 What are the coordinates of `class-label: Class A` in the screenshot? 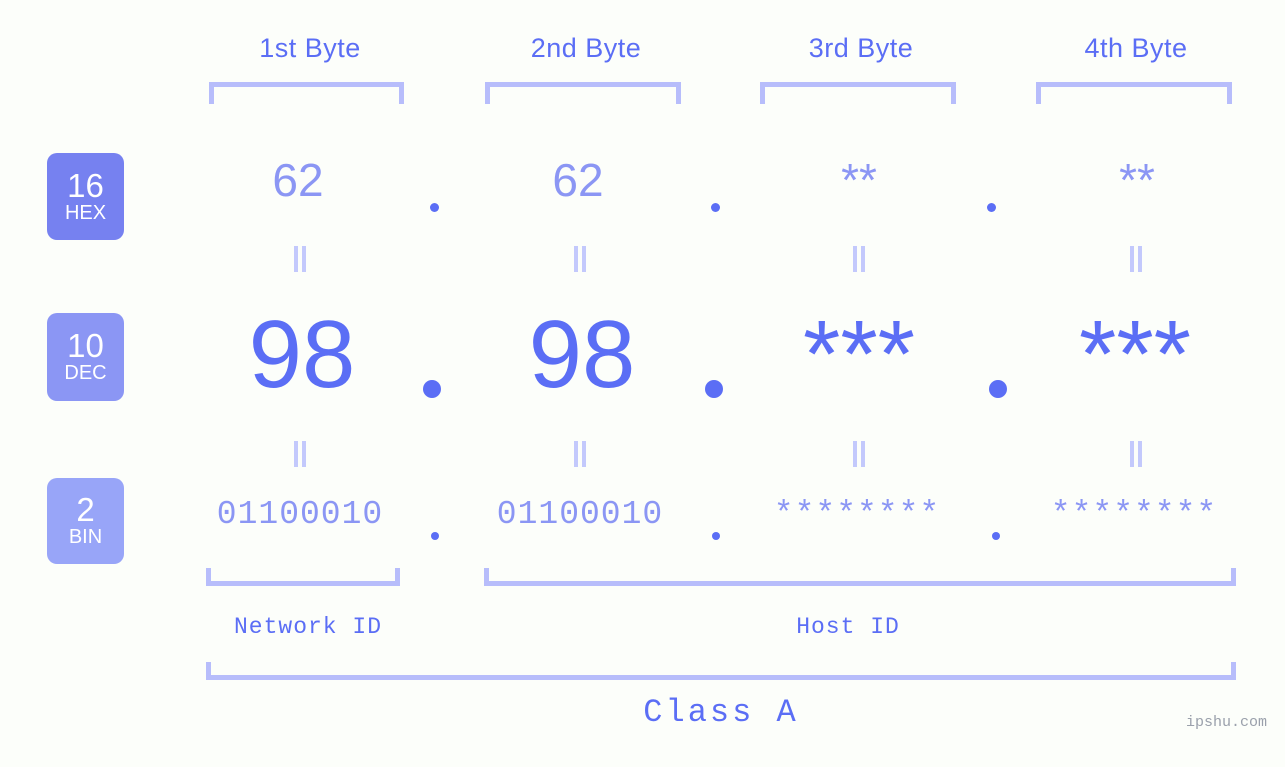 It's located at (721, 712).